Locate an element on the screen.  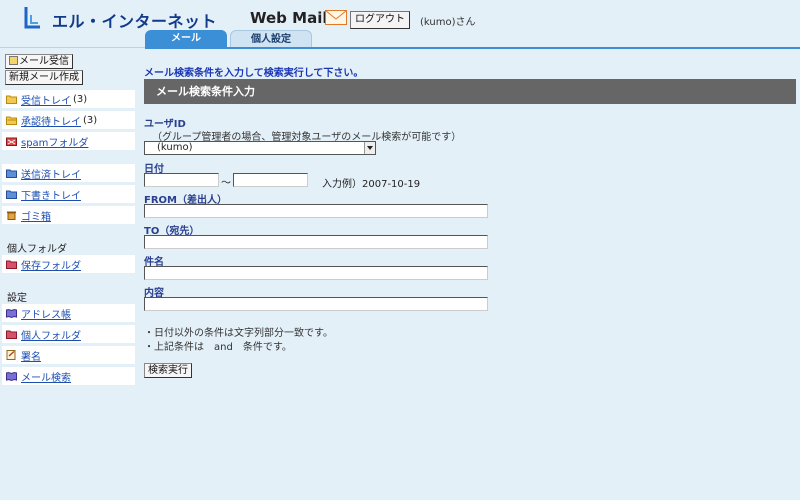
receive-mail-button: メール受信 is located at coordinates (39, 61).